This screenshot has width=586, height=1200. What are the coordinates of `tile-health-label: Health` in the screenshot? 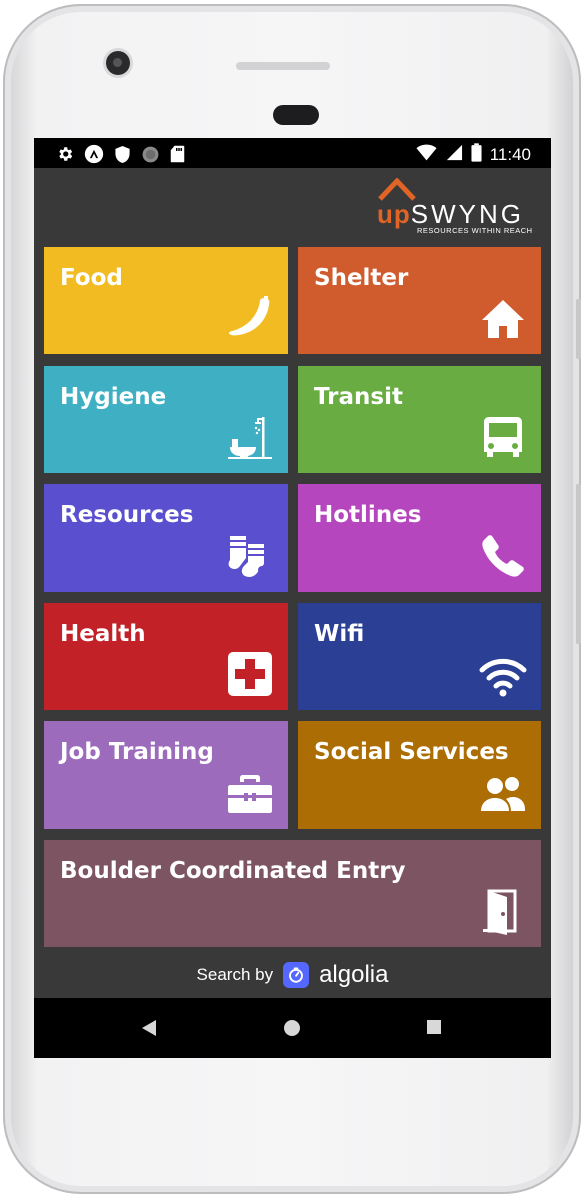 It's located at (103, 634).